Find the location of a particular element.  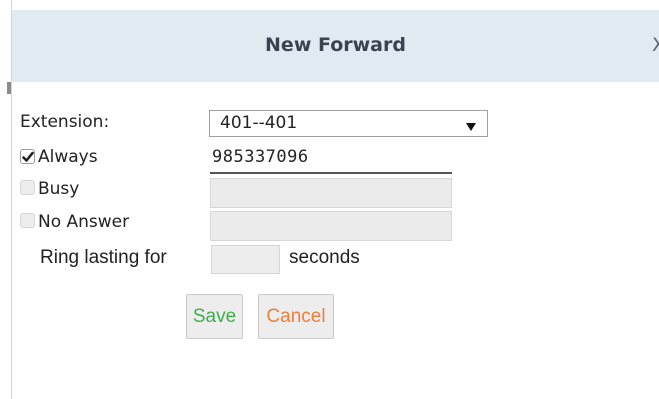

ring-seconds-input is located at coordinates (245, 259).